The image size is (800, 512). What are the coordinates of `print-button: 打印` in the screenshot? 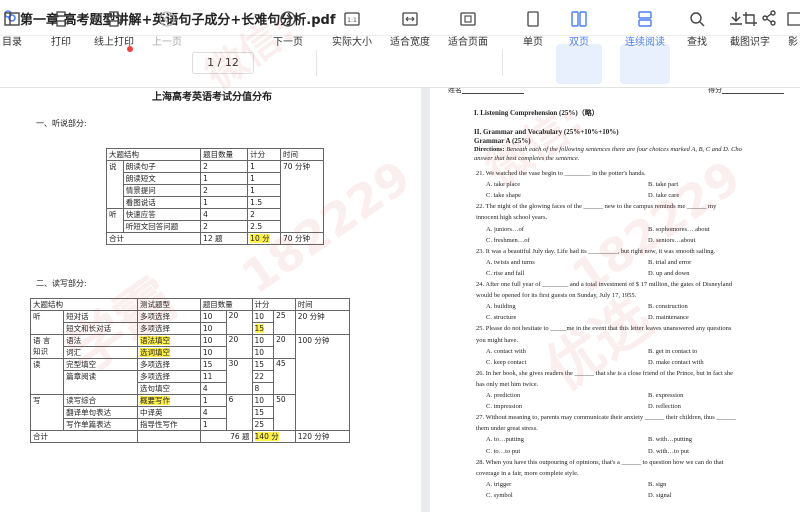 It's located at (61, 30).